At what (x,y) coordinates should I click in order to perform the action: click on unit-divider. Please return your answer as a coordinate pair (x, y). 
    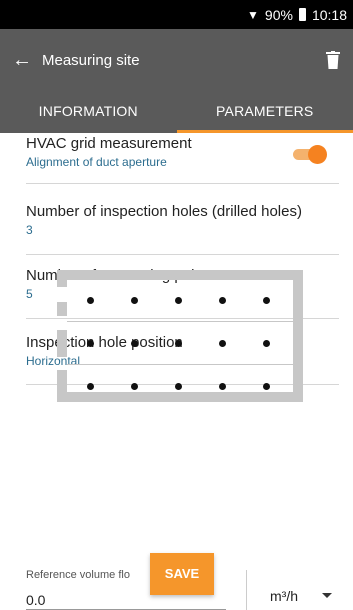
    Looking at the image, I should click on (246, 590).